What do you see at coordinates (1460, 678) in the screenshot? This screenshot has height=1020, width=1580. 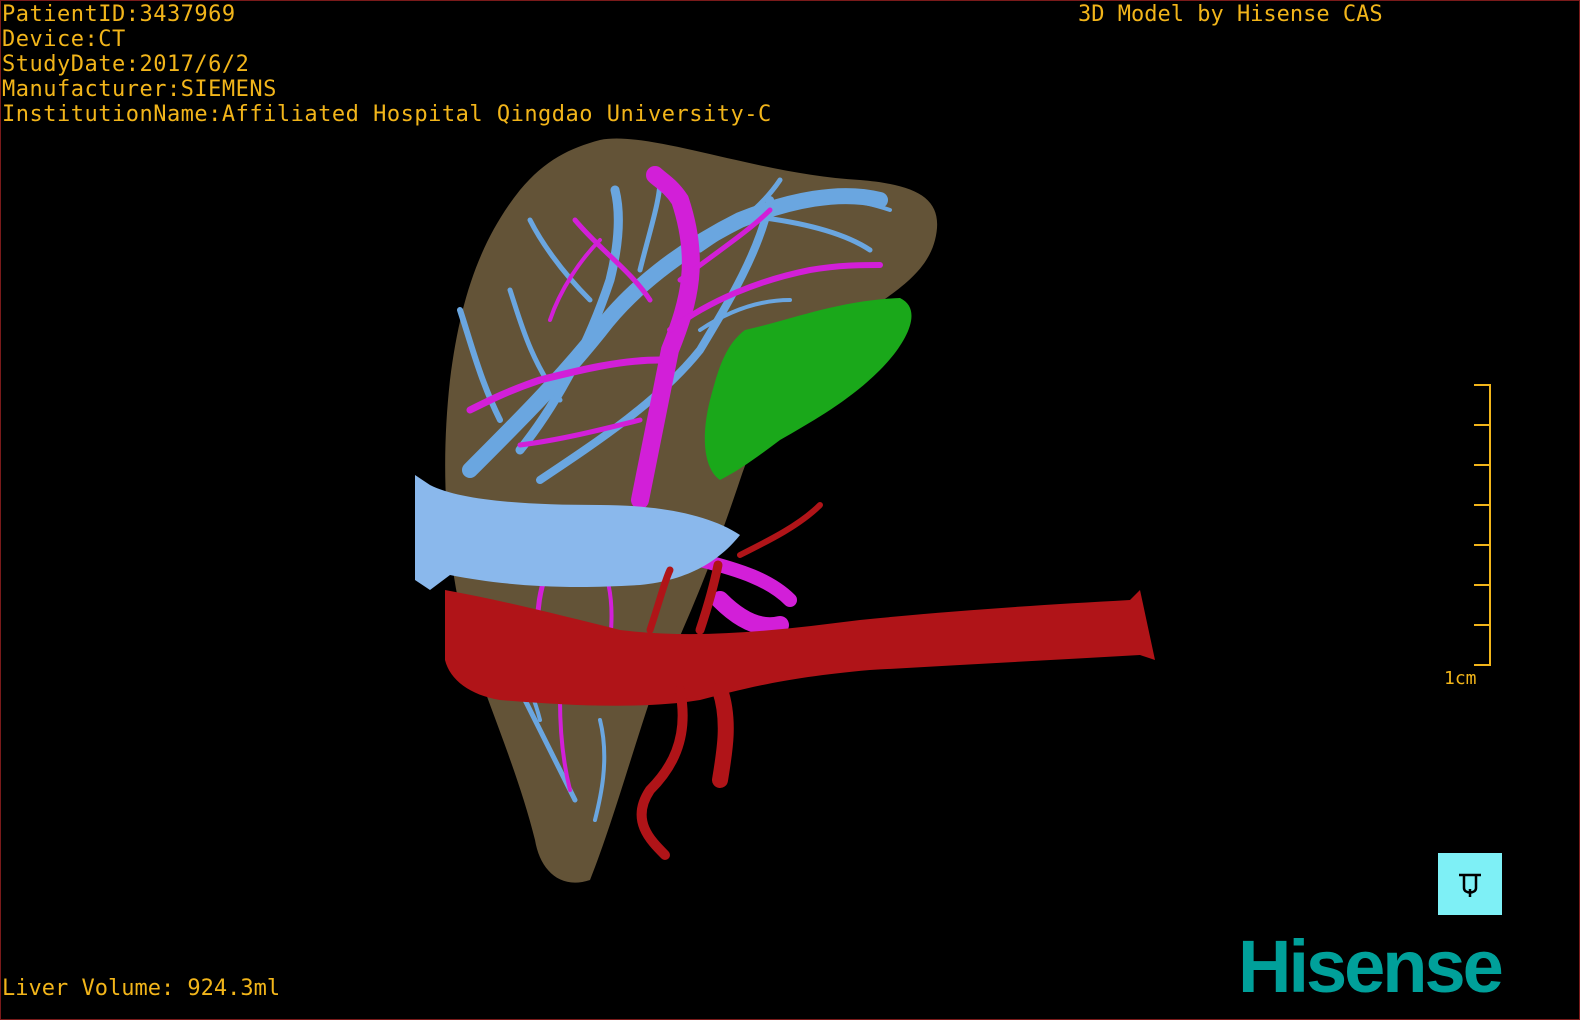 I see `scale-bar-label: 1cm` at bounding box center [1460, 678].